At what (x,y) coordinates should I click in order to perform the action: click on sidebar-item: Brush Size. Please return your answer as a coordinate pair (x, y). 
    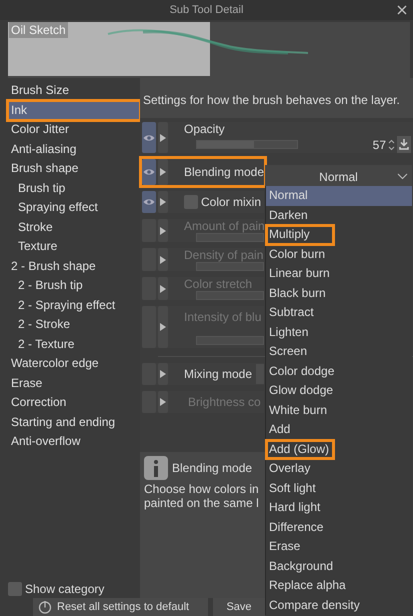
    Looking at the image, I should click on (74, 90).